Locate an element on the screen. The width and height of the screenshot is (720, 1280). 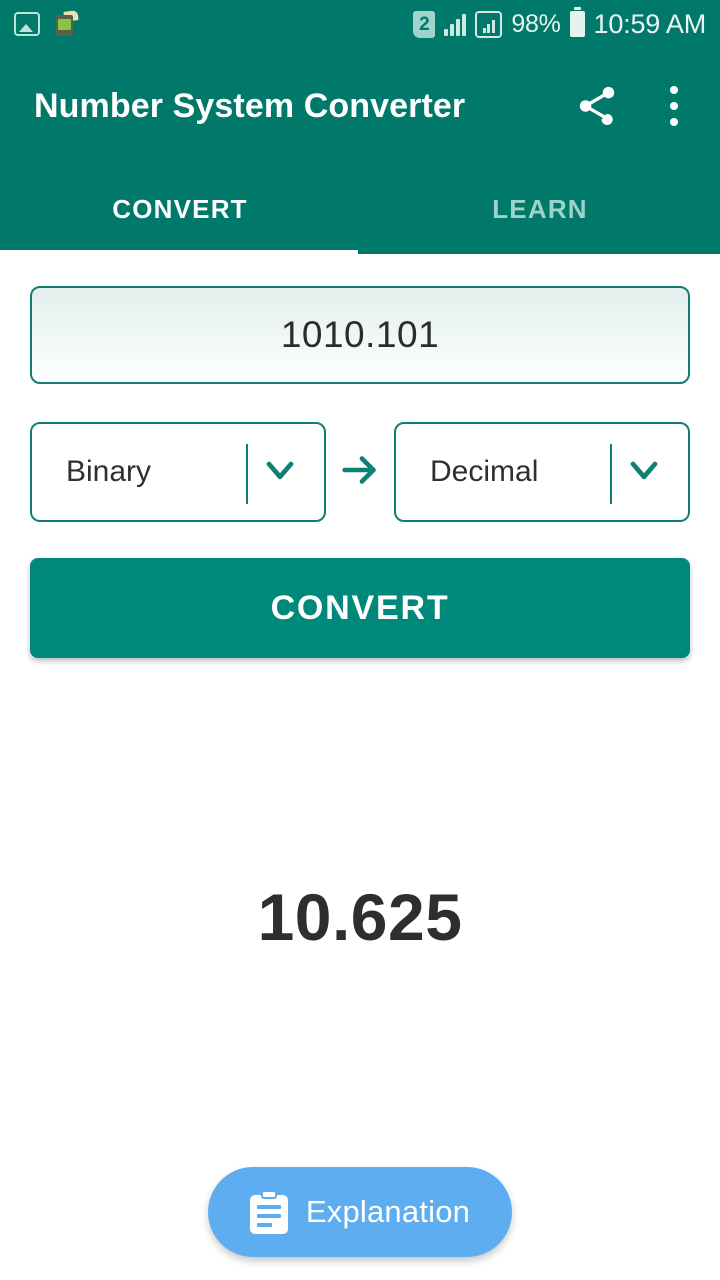
page-title: Number System Converter is located at coordinates (250, 105).